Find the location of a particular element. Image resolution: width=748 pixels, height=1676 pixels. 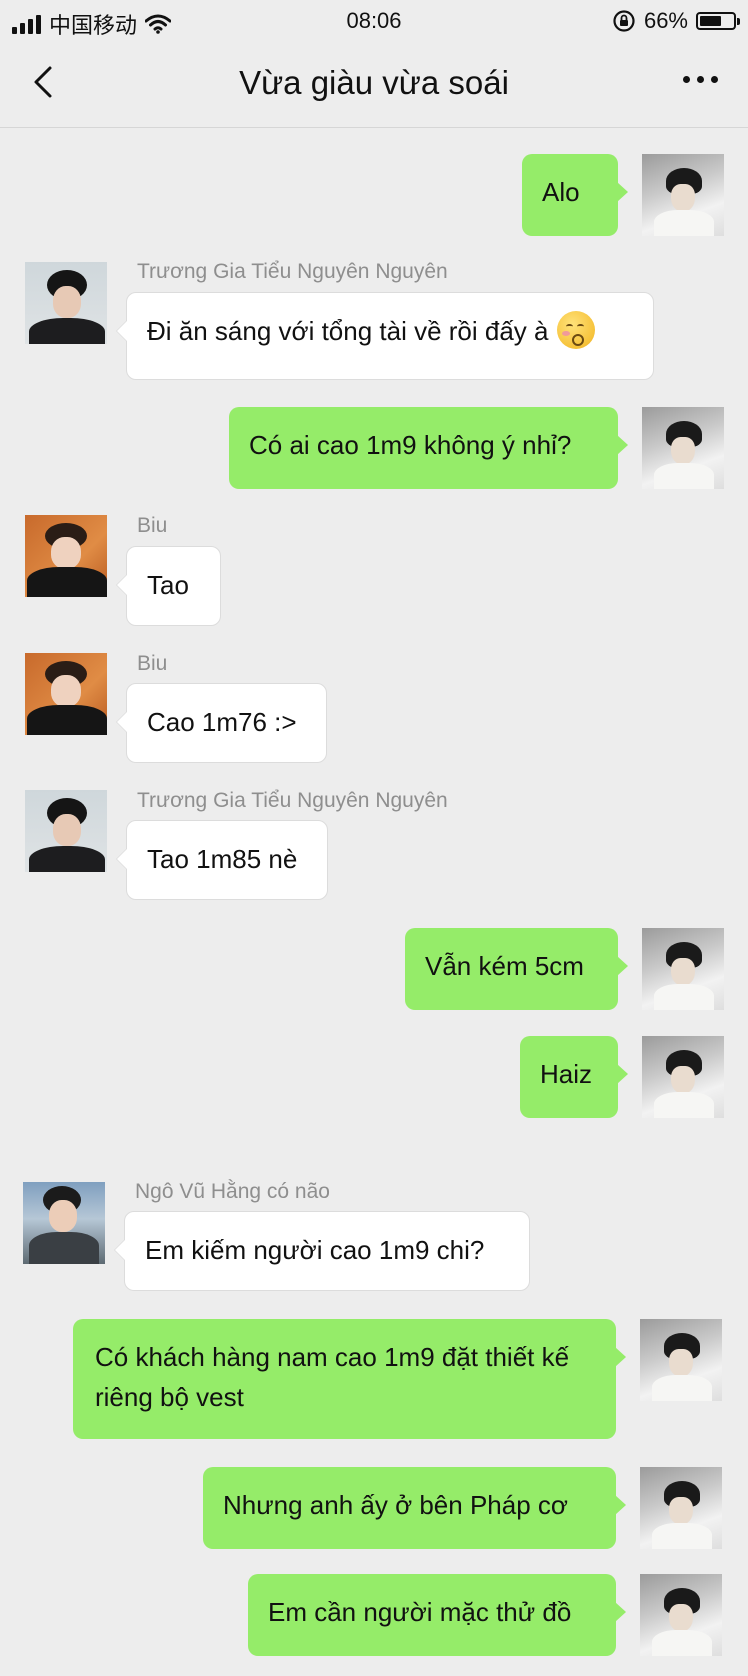

outgoing-message: Alo is located at coordinates (575, 195).